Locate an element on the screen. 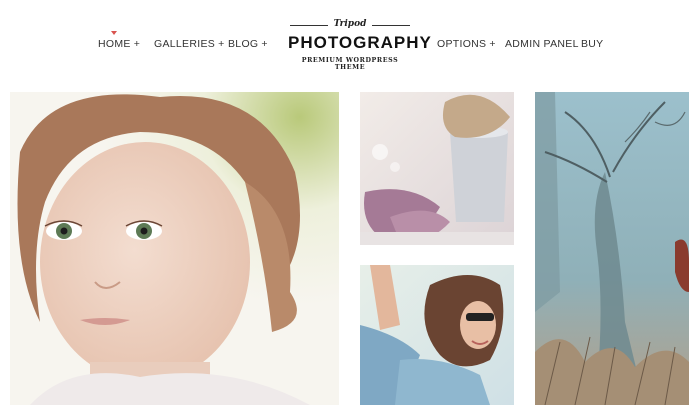  woman-sunglasses-photo is located at coordinates (437, 335).